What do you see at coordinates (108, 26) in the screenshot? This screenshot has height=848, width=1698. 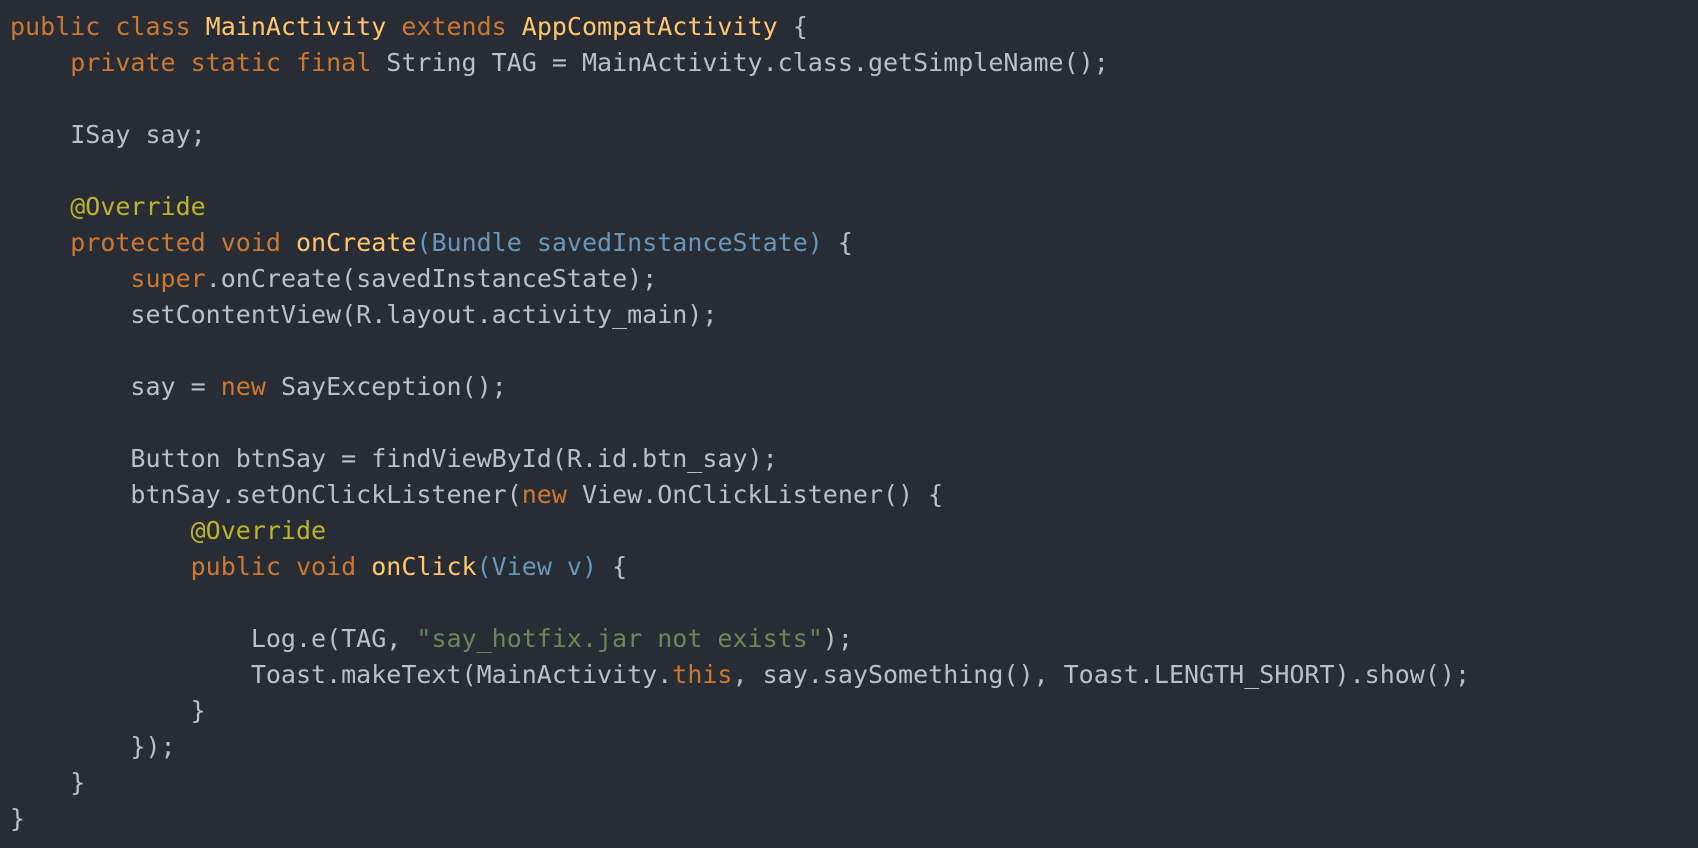 I see `code-token-kw: public class` at bounding box center [108, 26].